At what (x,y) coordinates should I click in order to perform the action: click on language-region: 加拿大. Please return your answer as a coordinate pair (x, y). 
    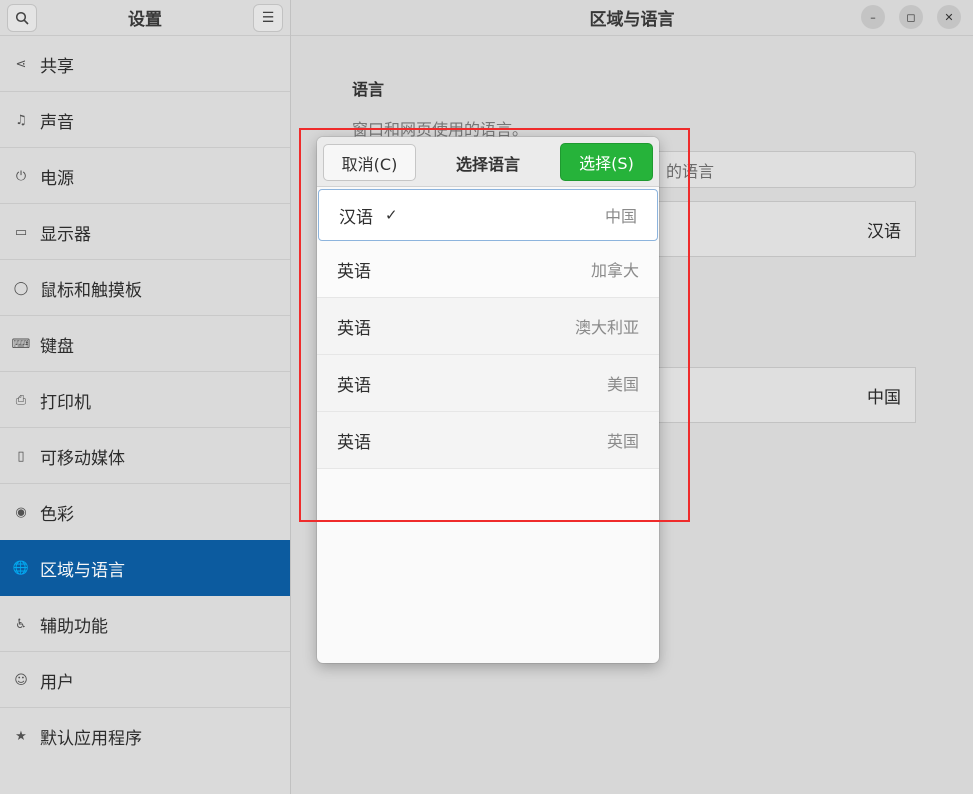
    Looking at the image, I should click on (614, 270).